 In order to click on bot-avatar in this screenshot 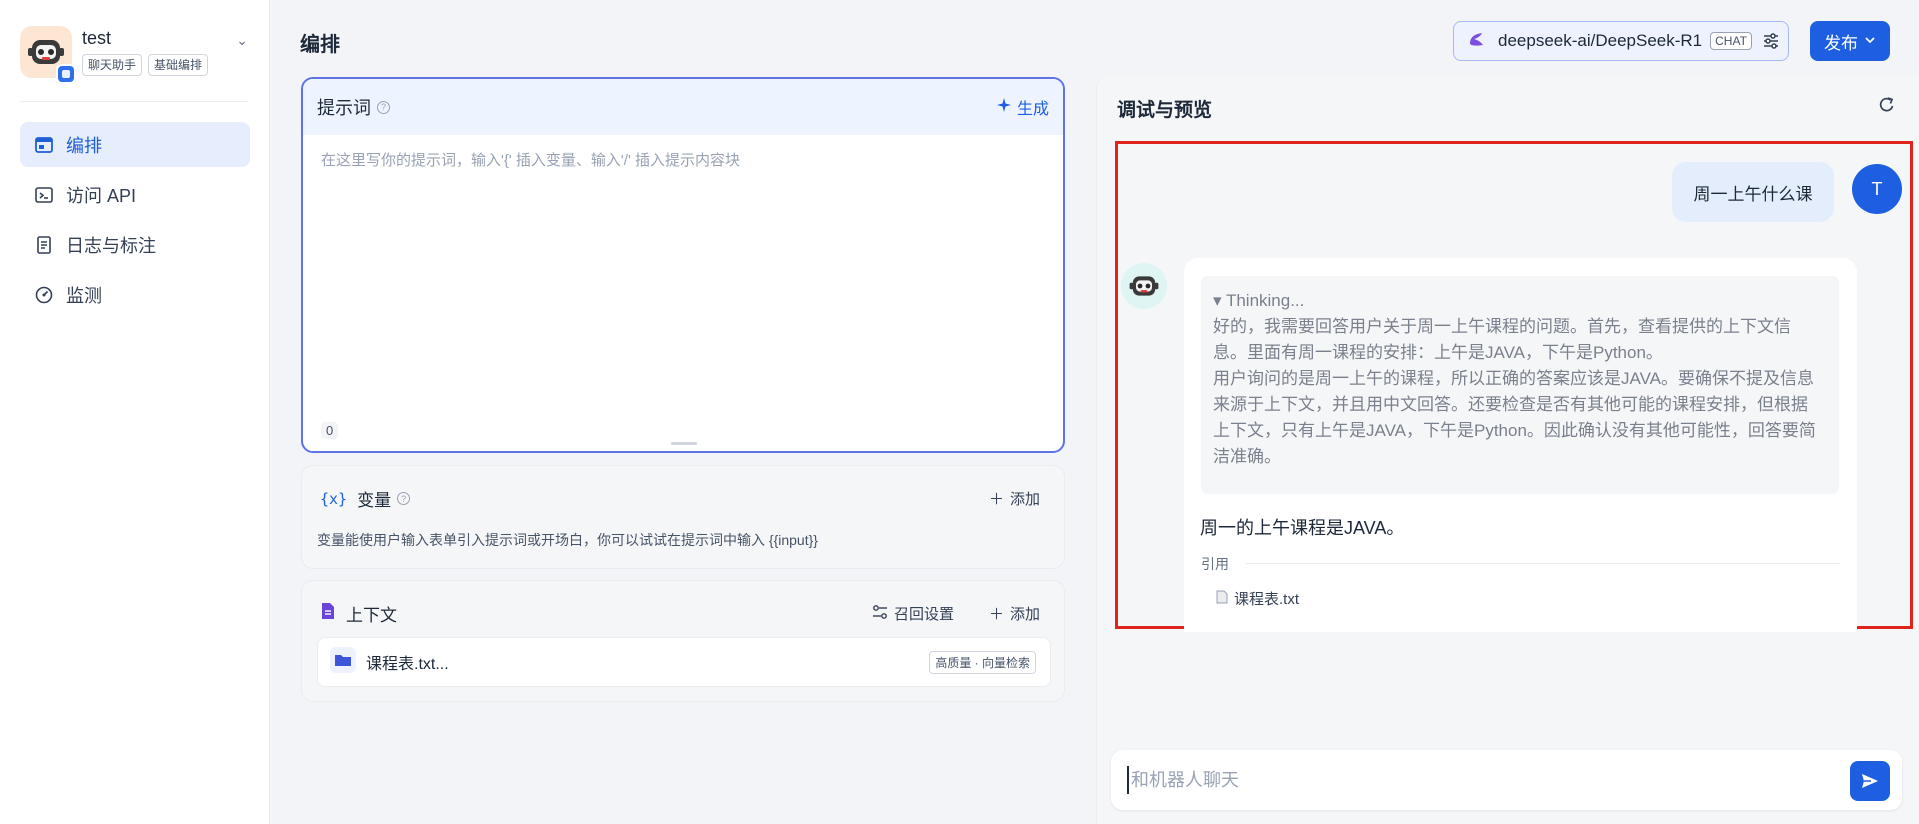, I will do `click(1144, 286)`.